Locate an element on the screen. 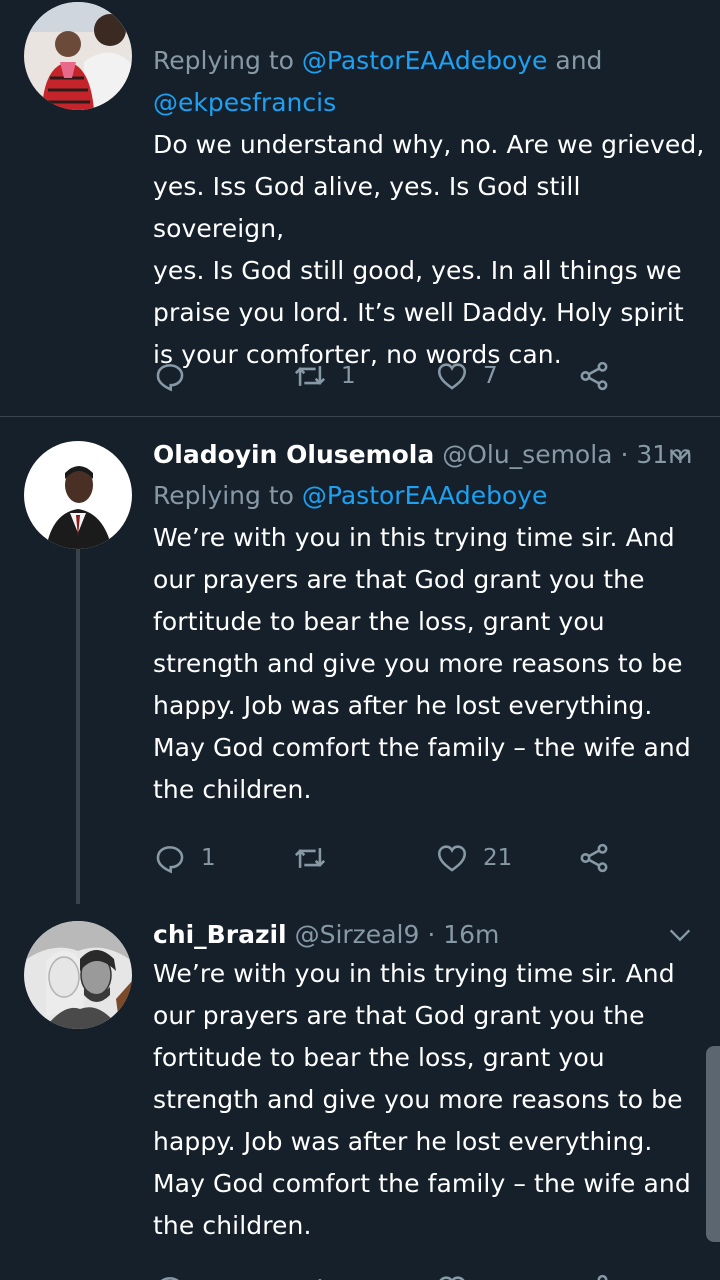 The image size is (720, 1280). like-button is located at coordinates (452, 1274).